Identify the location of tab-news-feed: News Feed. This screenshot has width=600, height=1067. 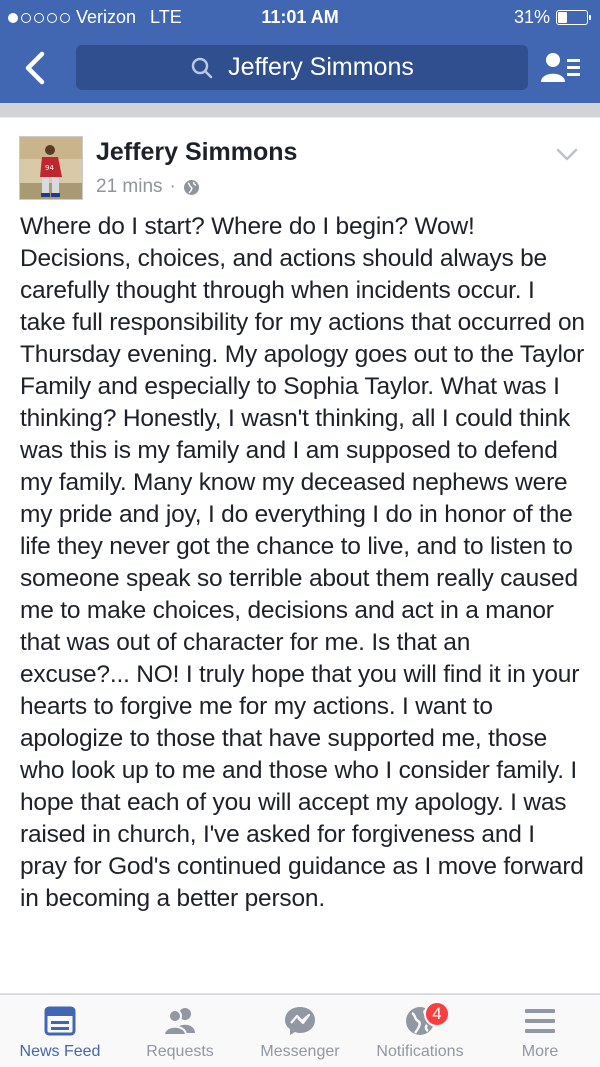
(60, 1031).